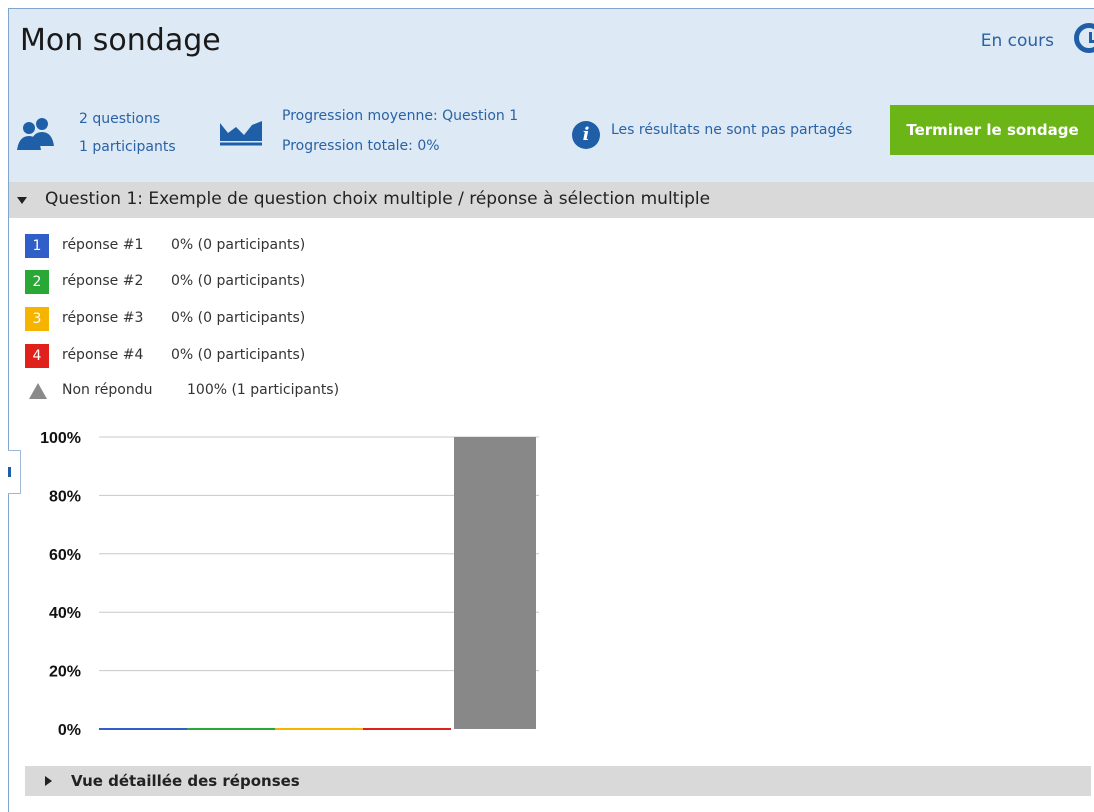  I want to click on average-progress: Progression moyenne: Question 1, so click(400, 116).